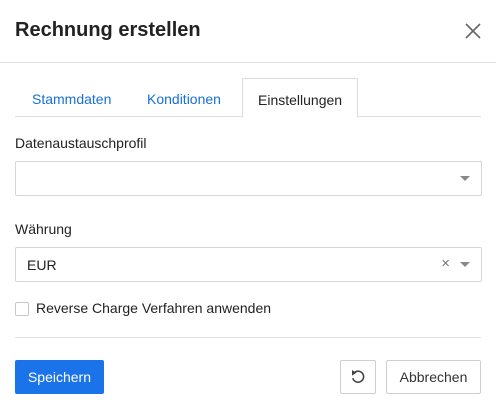  I want to click on cancel-button: Abbrechen, so click(433, 377).